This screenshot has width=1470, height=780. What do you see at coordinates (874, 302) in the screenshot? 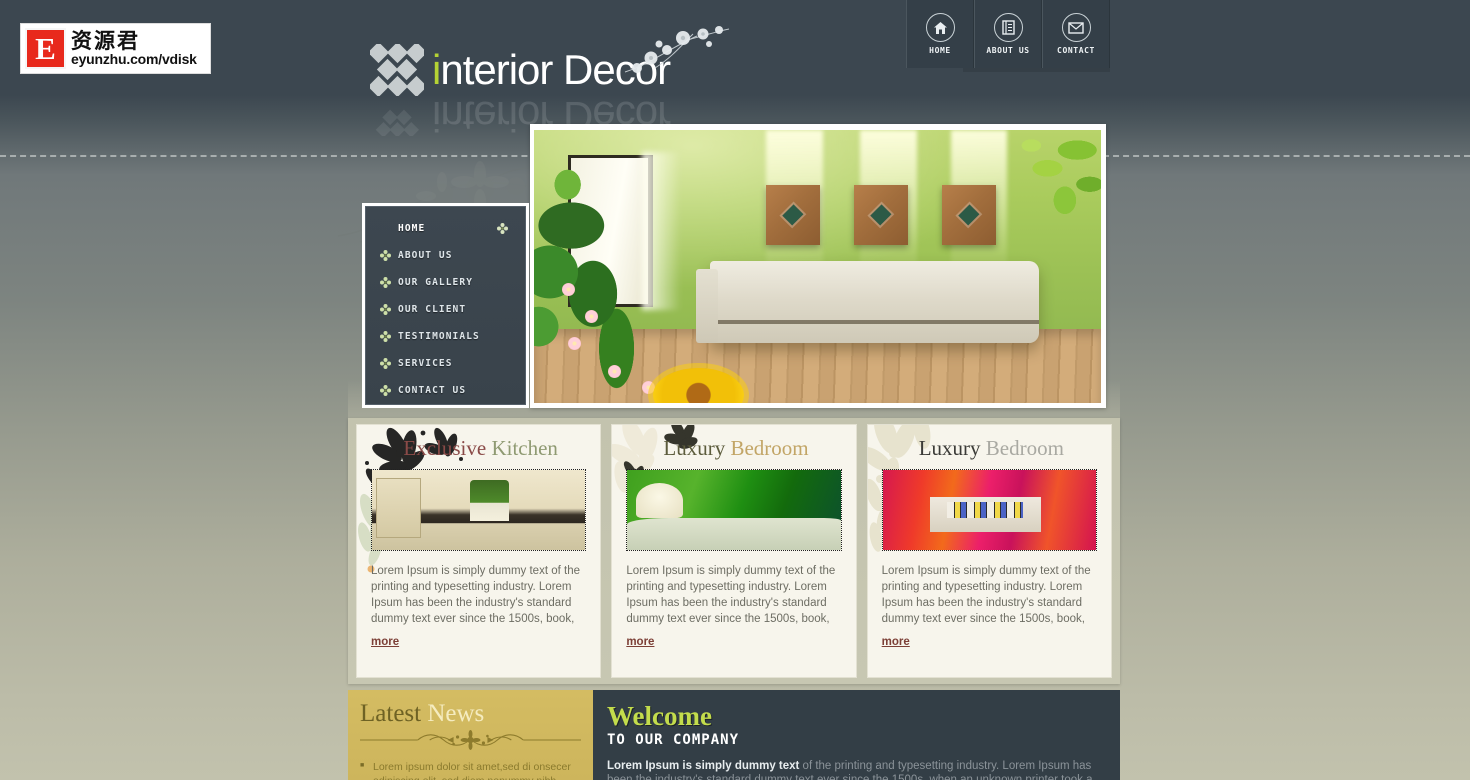
I see `hero-sofa` at bounding box center [874, 302].